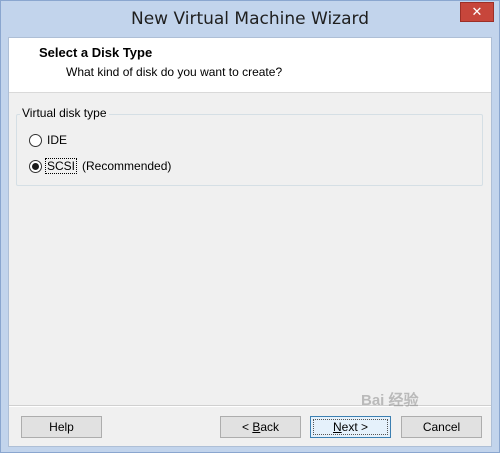 Image resolution: width=500 pixels, height=453 pixels. Describe the element at coordinates (57, 140) in the screenshot. I see `radio-label-ide: IDE` at that location.